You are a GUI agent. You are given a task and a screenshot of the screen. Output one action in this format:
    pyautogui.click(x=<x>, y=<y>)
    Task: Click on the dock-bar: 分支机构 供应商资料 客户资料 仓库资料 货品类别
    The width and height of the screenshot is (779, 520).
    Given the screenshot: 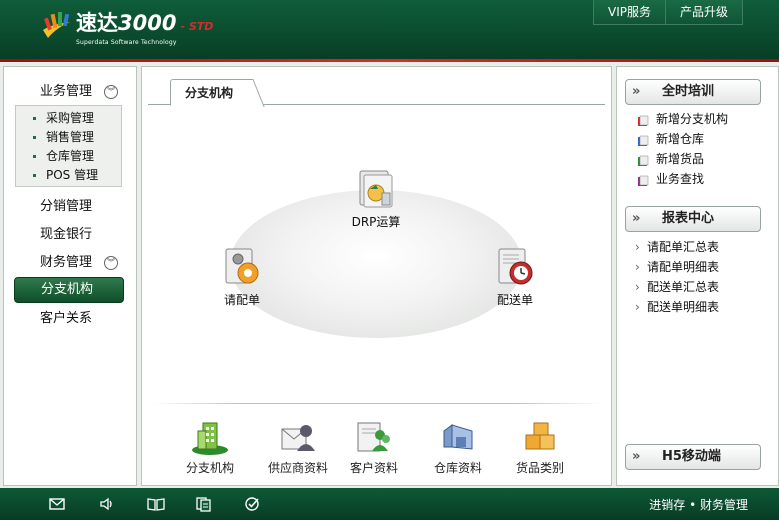 What is the action you would take?
    pyautogui.click(x=377, y=447)
    